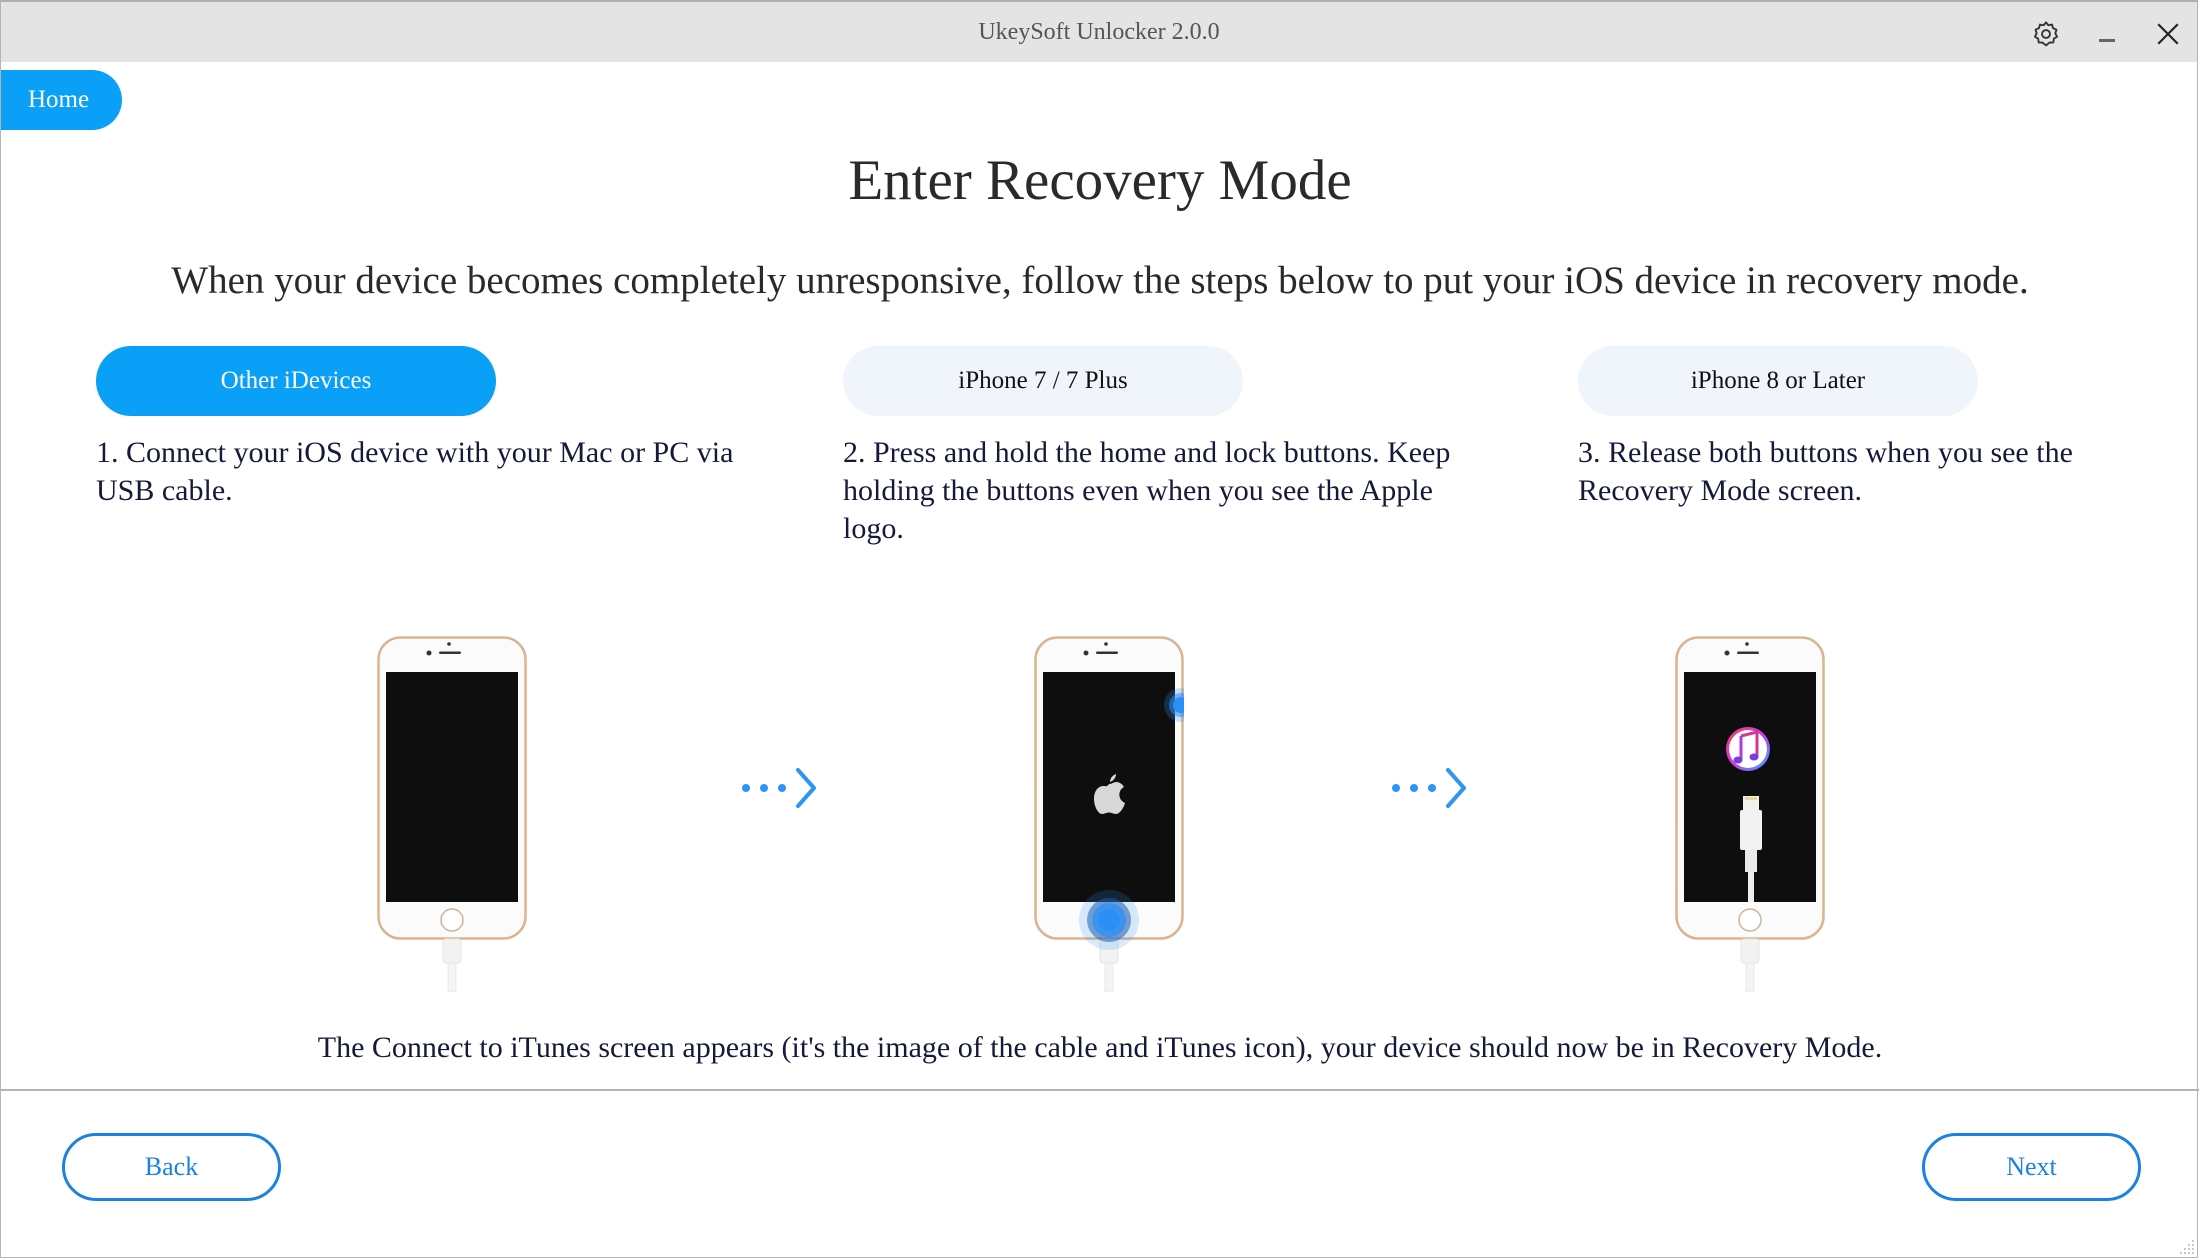  Describe the element at coordinates (1748, 749) in the screenshot. I see `itunes-icon` at that location.